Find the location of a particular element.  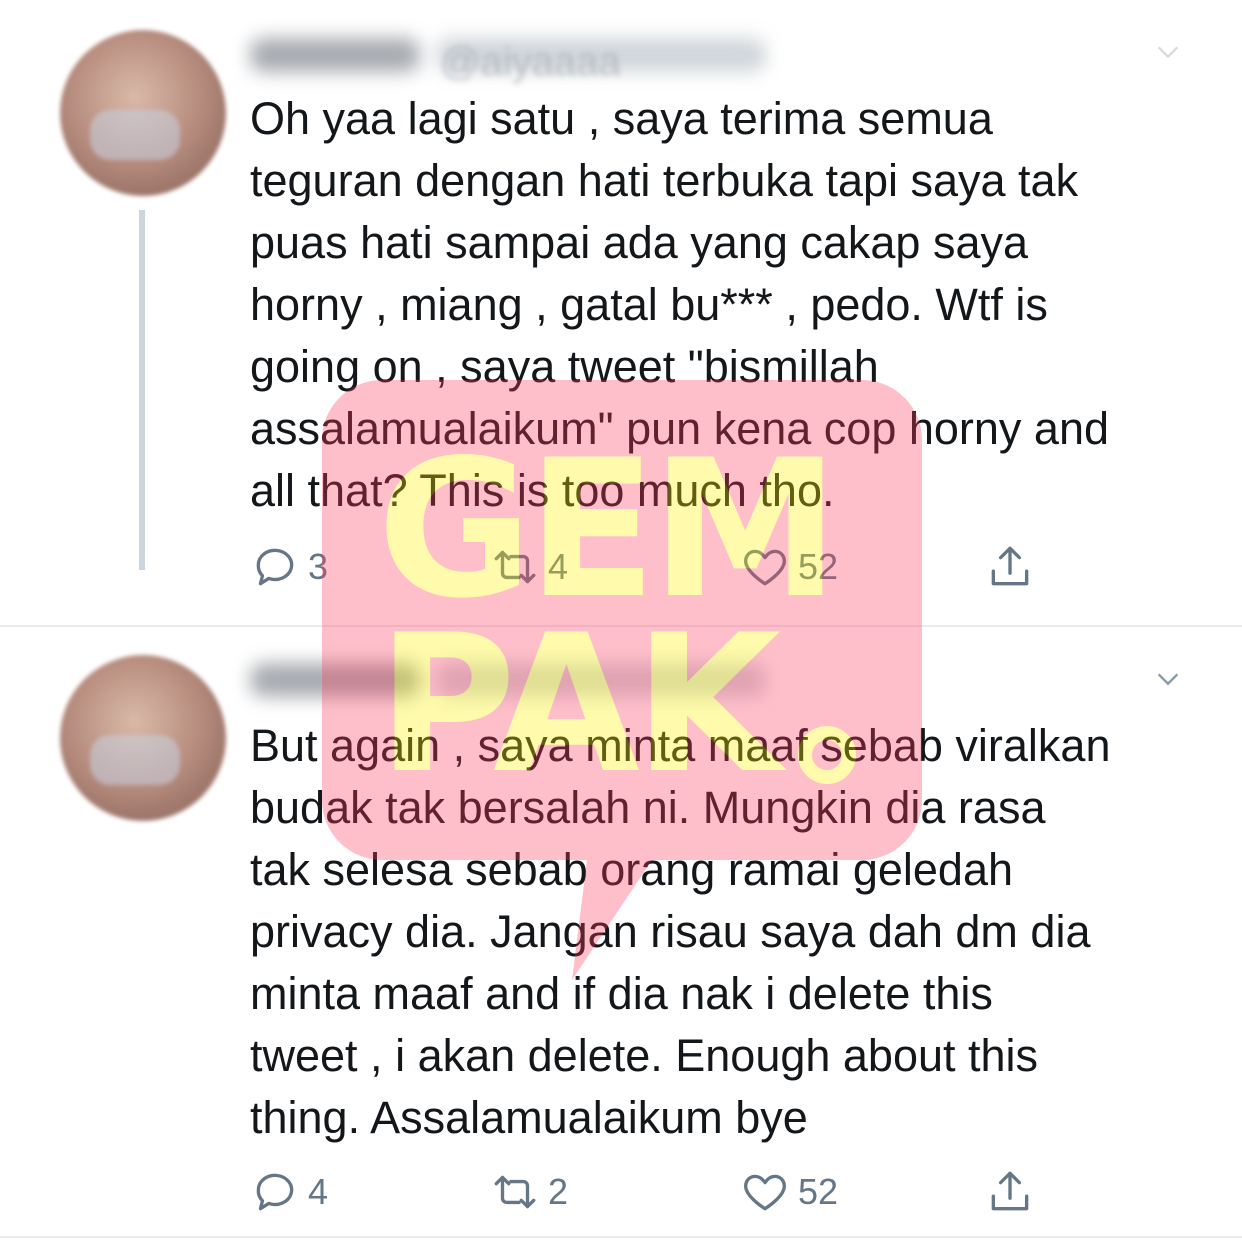

reply-count: 3 is located at coordinates (318, 566).